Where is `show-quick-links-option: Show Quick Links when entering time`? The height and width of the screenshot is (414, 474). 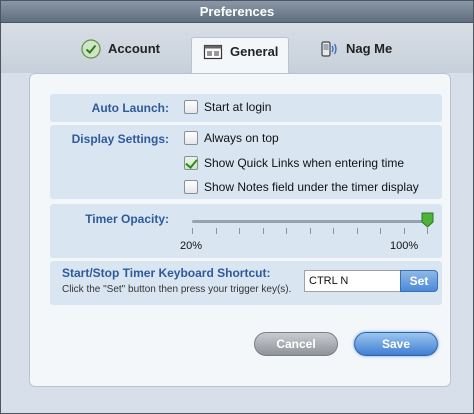 show-quick-links-option: Show Quick Links when entering time is located at coordinates (294, 163).